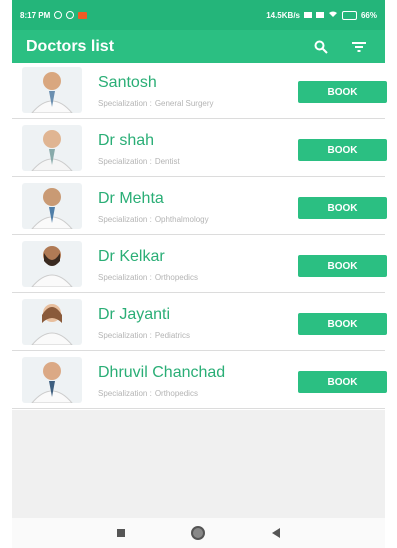 The width and height of the screenshot is (397, 548). Describe the element at coordinates (321, 47) in the screenshot. I see `search-icon` at that location.